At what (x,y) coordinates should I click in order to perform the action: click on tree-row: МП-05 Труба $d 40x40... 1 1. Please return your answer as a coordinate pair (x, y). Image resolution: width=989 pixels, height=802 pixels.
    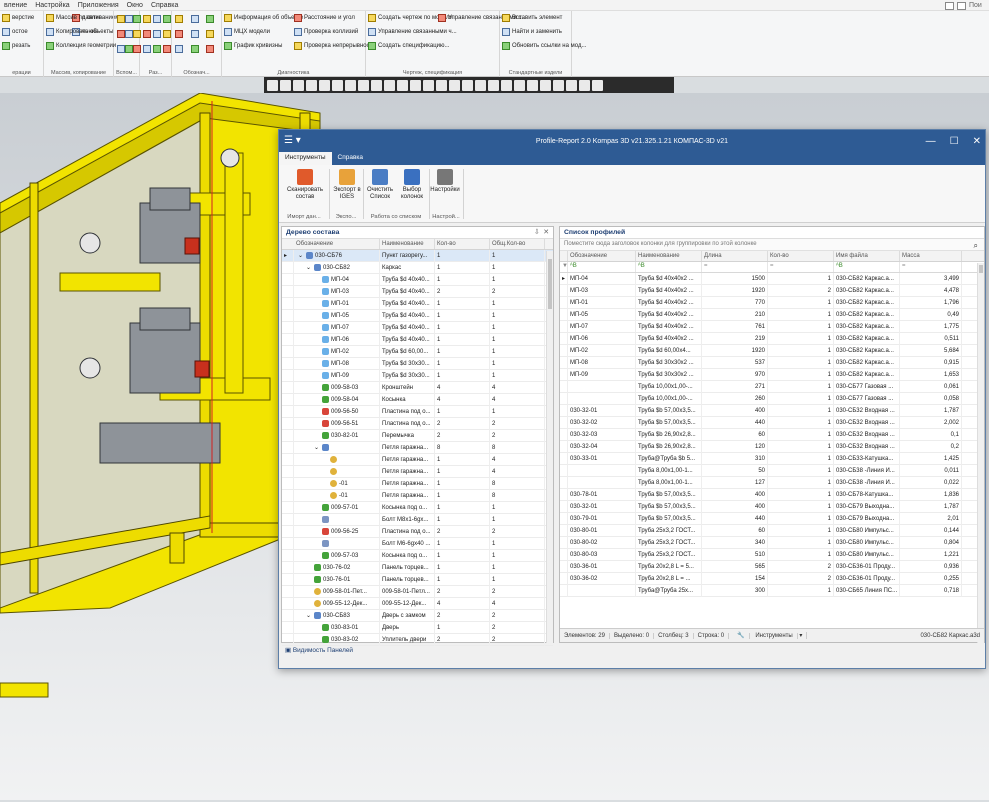
    Looking at the image, I should click on (417, 315).